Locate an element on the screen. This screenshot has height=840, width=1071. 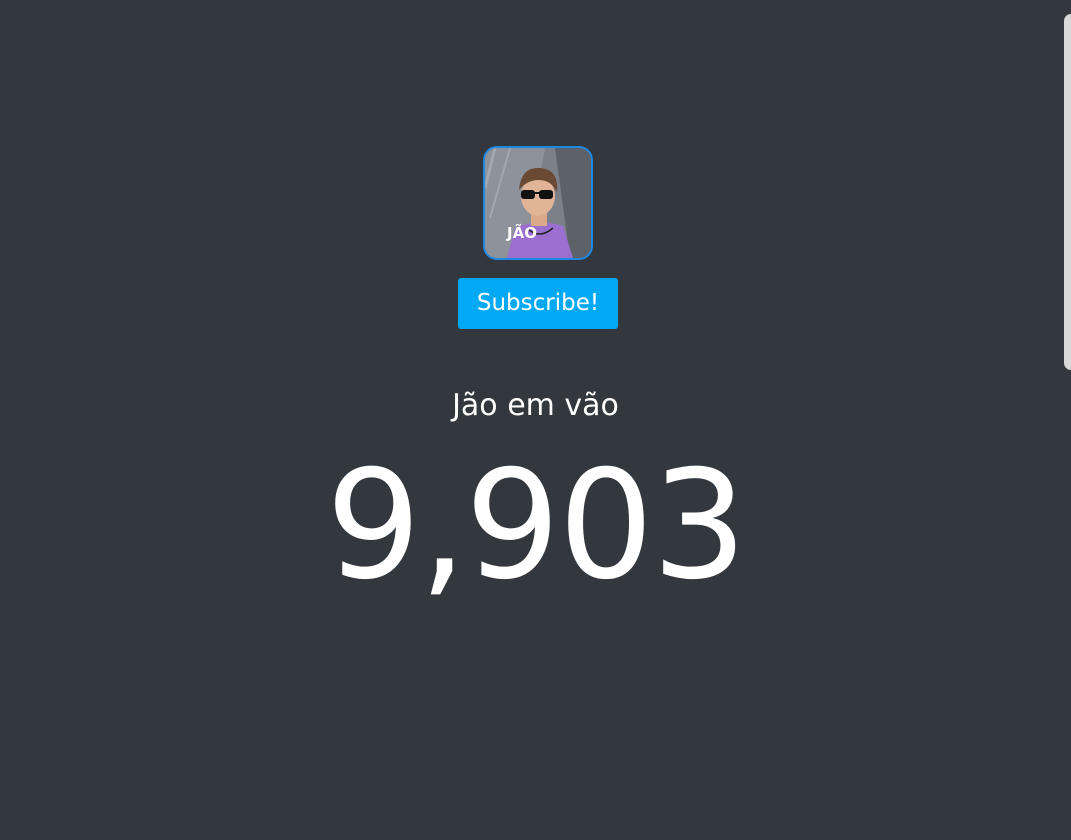
subscribe-button: Subscribe! is located at coordinates (538, 303).